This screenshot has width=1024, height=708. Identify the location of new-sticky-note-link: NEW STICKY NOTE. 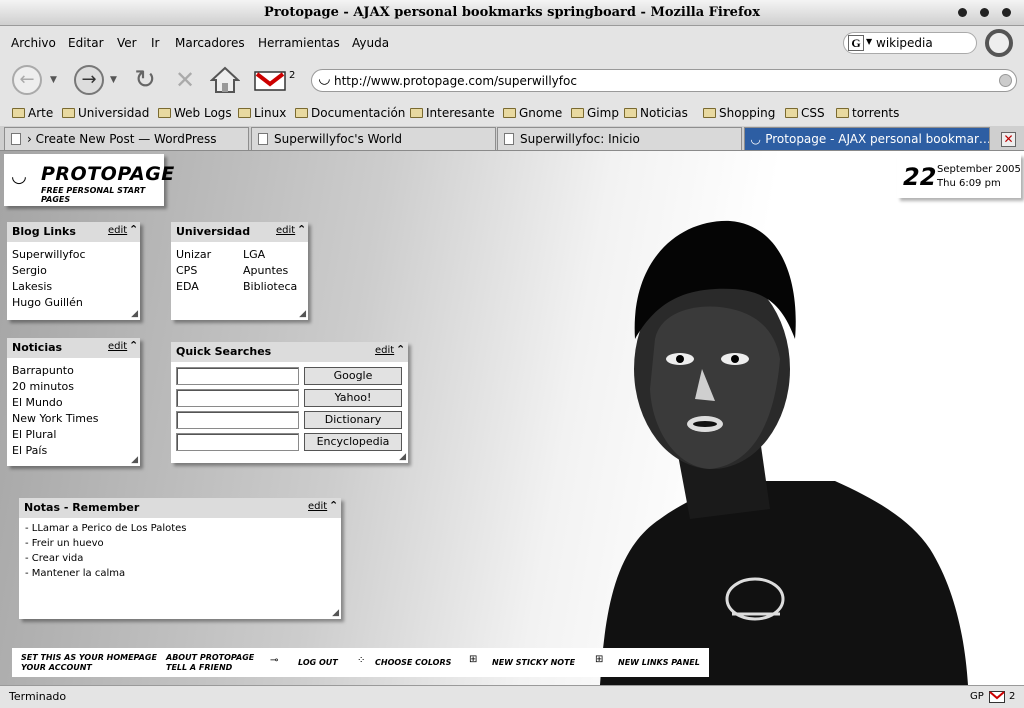
(533, 662).